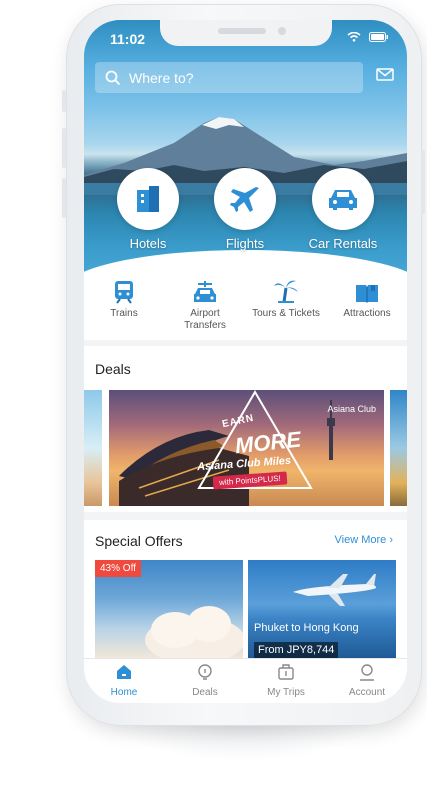 Image resolution: width=427 pixels, height=787 pixels. I want to click on tab-deals: Deals, so click(205, 680).